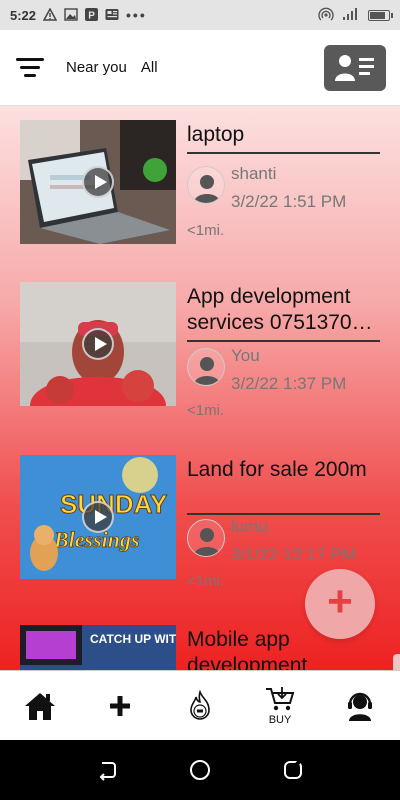 This screenshot has height=800, width=400. Describe the element at coordinates (200, 15) in the screenshot. I see `status-bar: 5:22 P •••` at that location.